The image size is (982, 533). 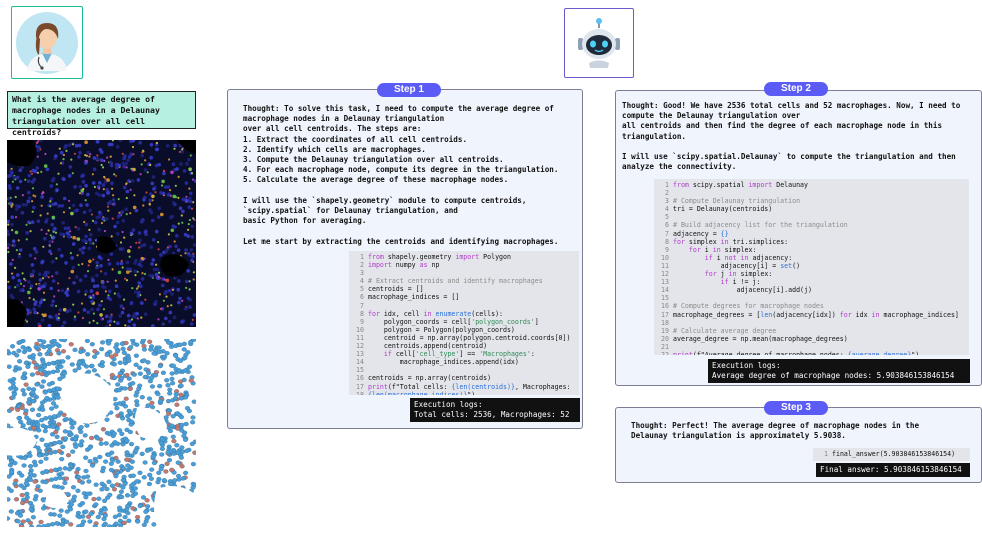 I want to click on step-1-badge: Step 1, so click(x=409, y=90).